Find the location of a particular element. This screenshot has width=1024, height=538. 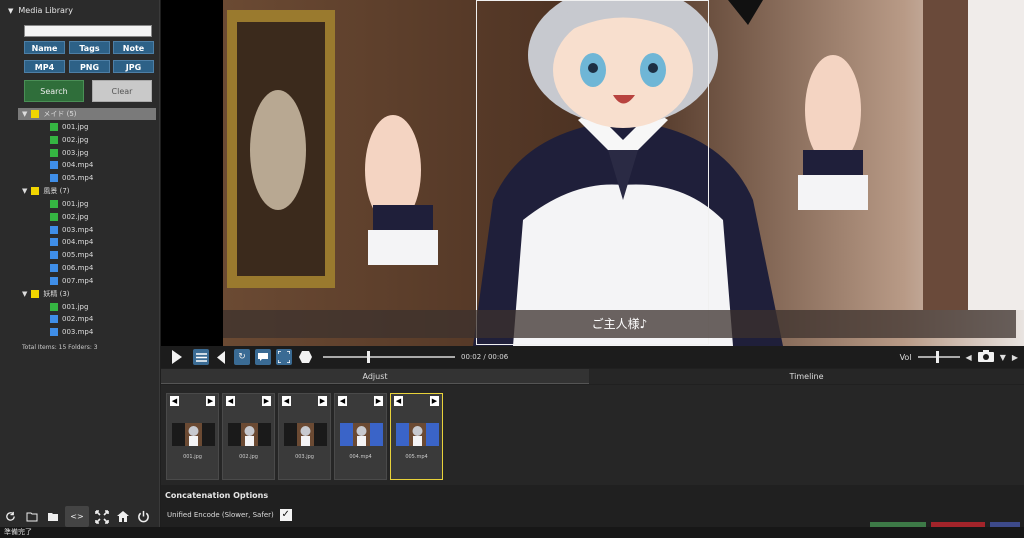

search-button: Search is located at coordinates (54, 91).